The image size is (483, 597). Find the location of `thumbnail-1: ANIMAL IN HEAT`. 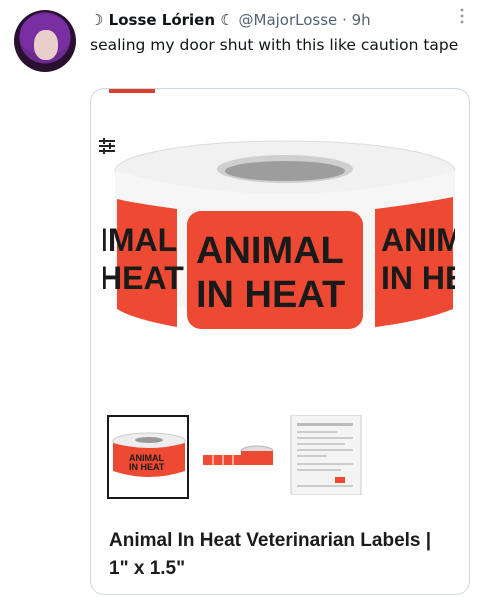

thumbnail-1: ANIMAL IN HEAT is located at coordinates (148, 457).